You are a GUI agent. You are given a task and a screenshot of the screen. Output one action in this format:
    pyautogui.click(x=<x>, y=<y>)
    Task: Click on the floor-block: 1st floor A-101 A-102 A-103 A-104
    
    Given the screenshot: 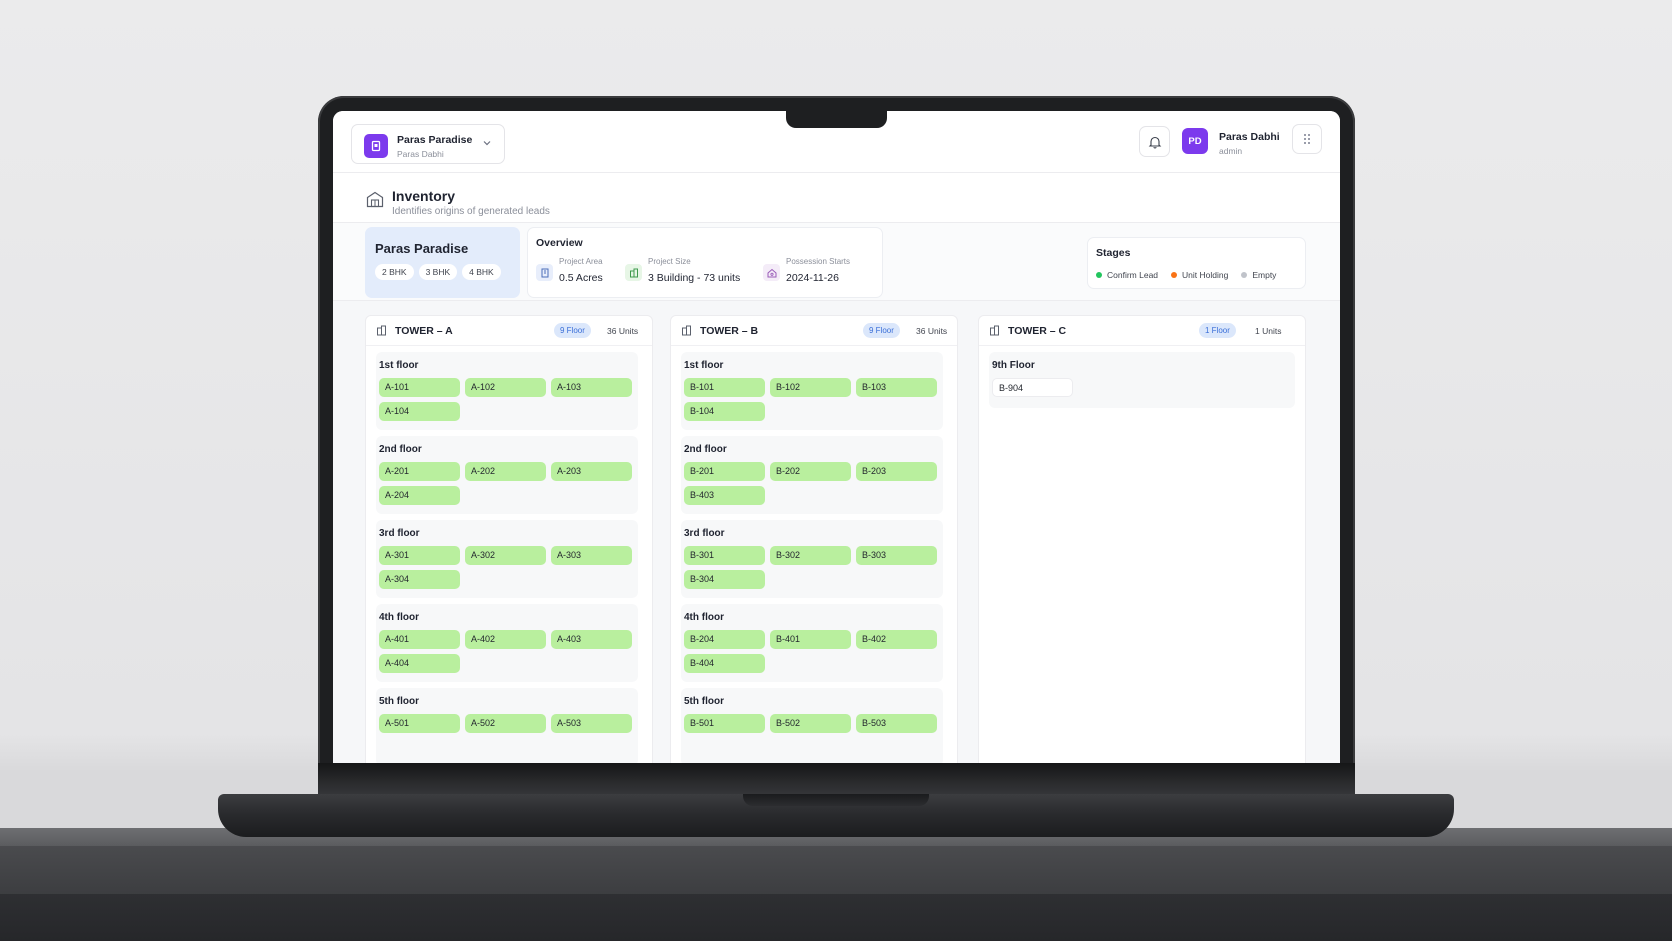 What is the action you would take?
    pyautogui.click(x=507, y=391)
    